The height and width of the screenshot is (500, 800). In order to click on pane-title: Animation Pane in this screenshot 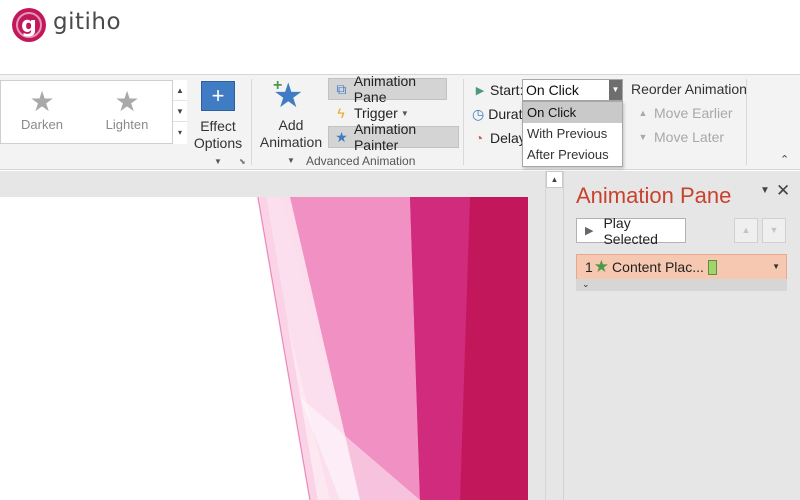, I will do `click(654, 195)`.